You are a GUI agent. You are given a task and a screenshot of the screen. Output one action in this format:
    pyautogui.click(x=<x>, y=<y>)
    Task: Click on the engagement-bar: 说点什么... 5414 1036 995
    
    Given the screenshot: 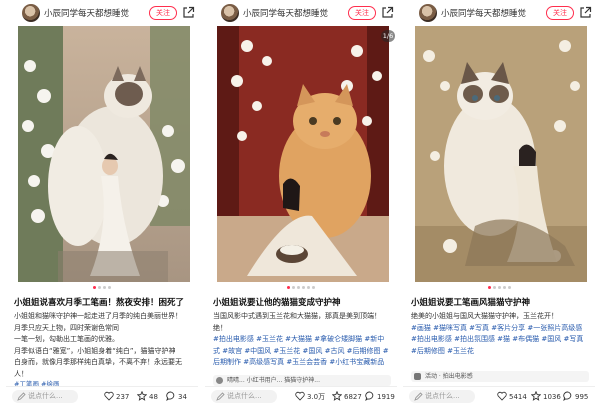 What is the action you would take?
    pyautogui.click(x=499, y=395)
    